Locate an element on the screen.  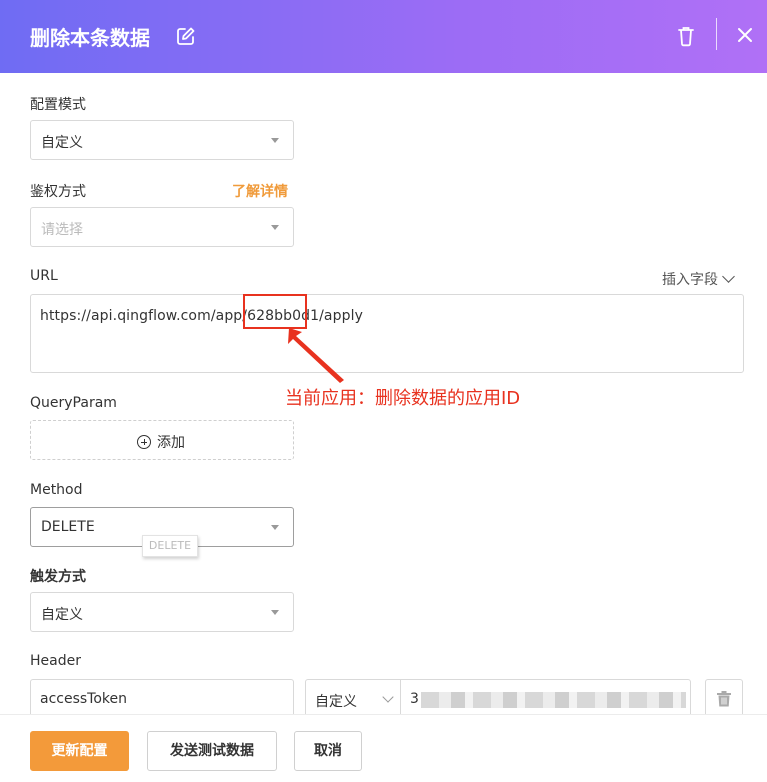
send-test-data-button: 发送测试数据 is located at coordinates (212, 751).